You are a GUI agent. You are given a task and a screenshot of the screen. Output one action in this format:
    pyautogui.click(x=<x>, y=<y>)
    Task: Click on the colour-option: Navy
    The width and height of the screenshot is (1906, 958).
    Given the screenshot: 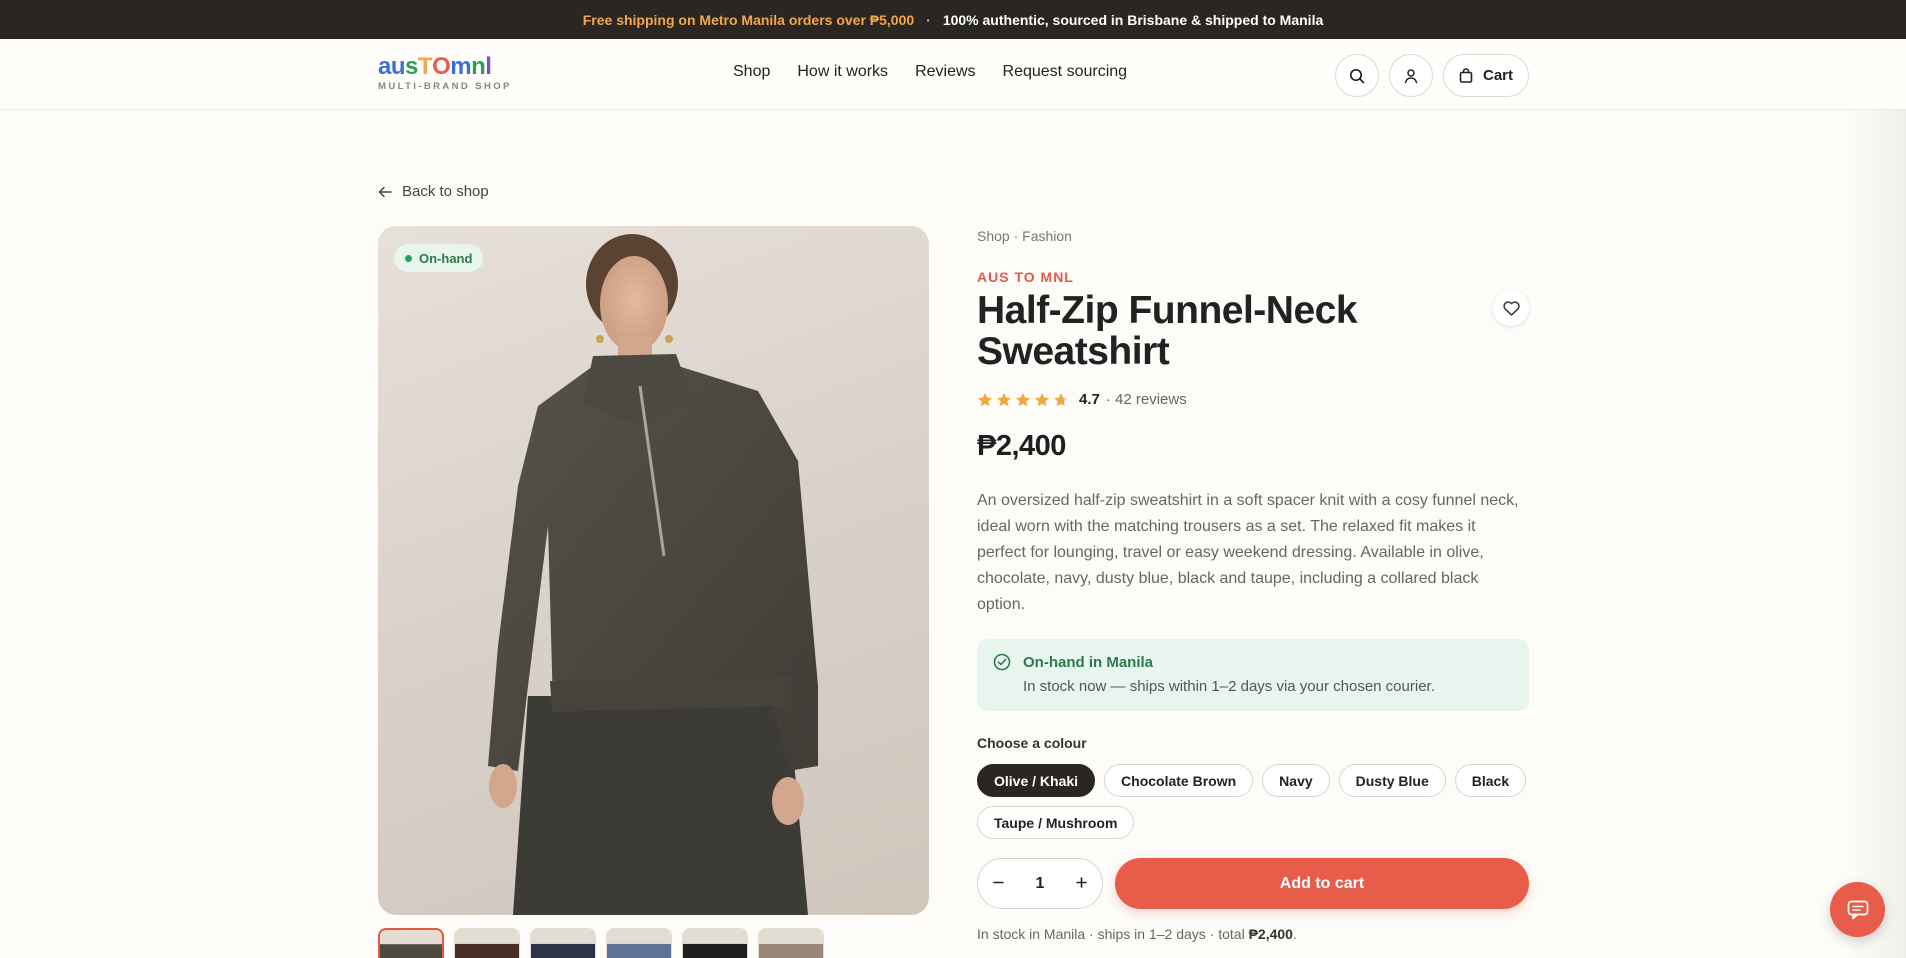 What is the action you would take?
    pyautogui.click(x=1296, y=780)
    